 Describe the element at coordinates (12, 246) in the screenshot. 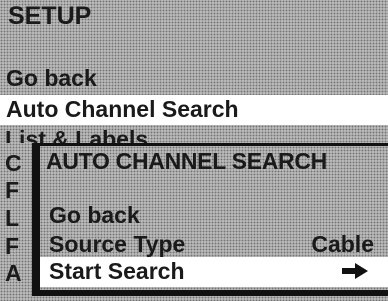

I see `setup-item-partial-f2: F` at that location.